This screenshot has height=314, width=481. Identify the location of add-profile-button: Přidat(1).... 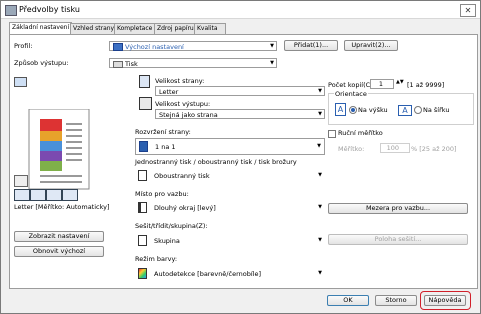
(311, 45).